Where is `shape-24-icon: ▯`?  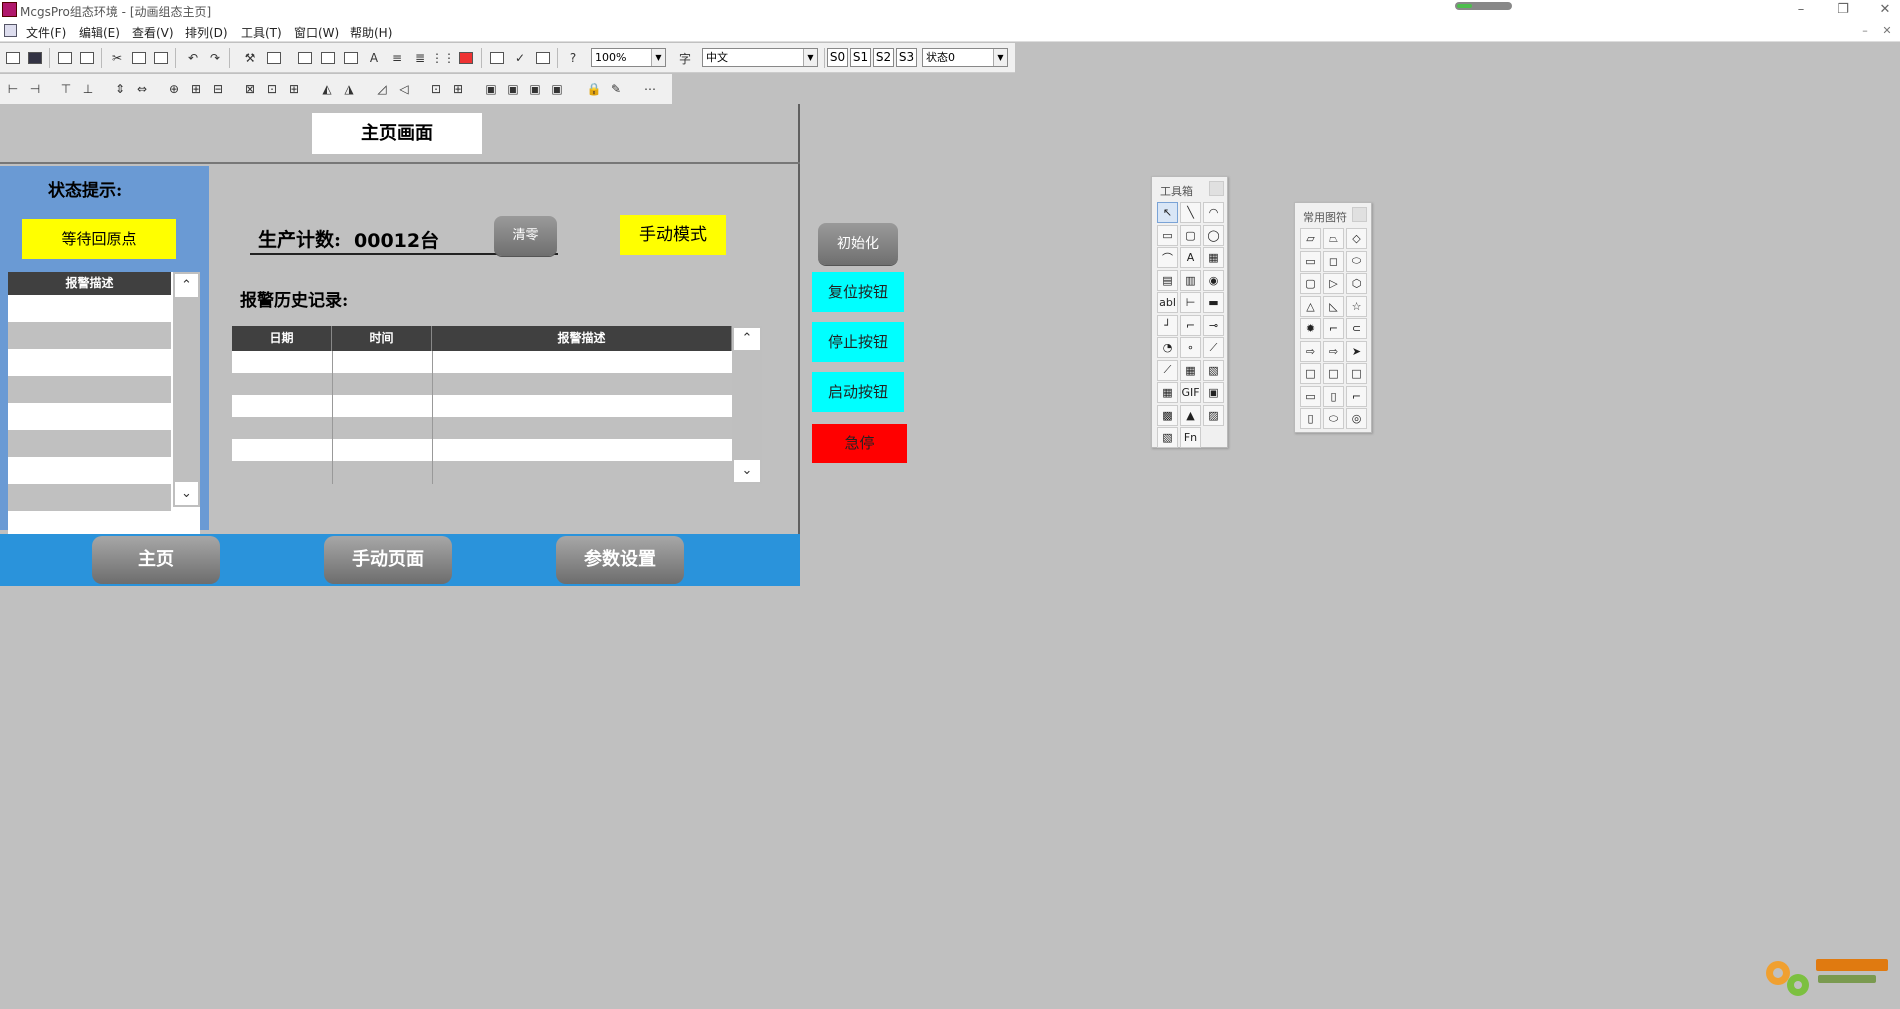 shape-24-icon: ▯ is located at coordinates (1310, 418).